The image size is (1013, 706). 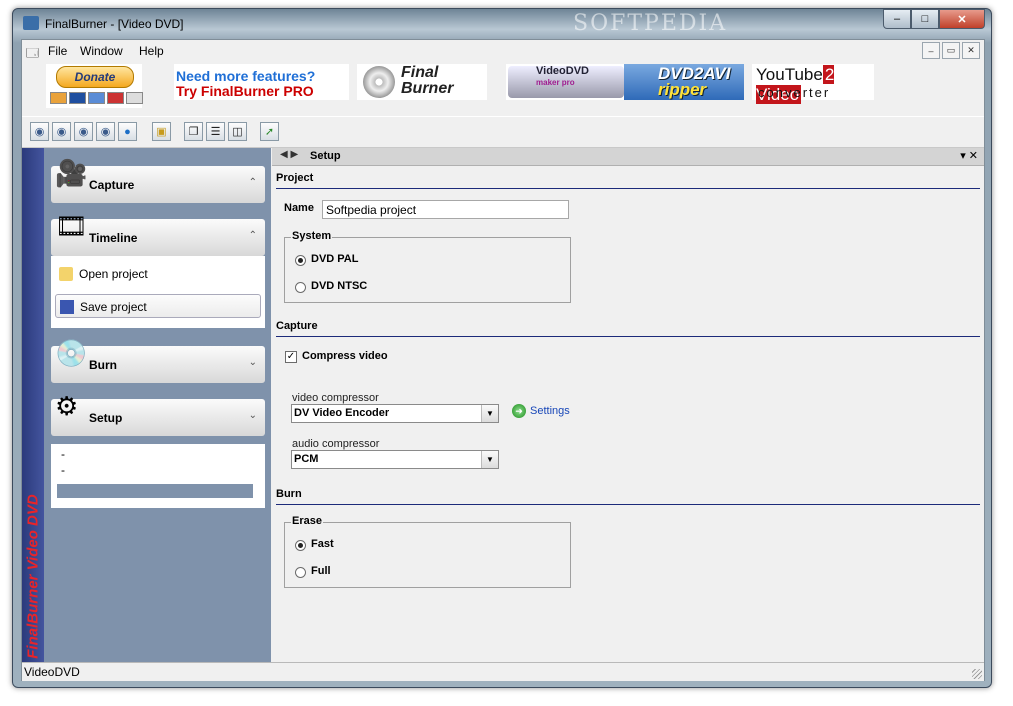 What do you see at coordinates (289, 154) in the screenshot?
I see `nav-arrows-icon: ◀ ▶` at bounding box center [289, 154].